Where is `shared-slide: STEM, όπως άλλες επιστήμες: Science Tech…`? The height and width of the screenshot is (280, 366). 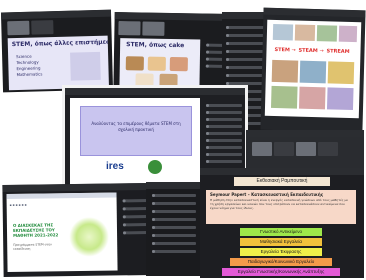 shared-slide: STEM, όπως άλλες επιστήμες: Science Tech… is located at coordinates (58, 63).